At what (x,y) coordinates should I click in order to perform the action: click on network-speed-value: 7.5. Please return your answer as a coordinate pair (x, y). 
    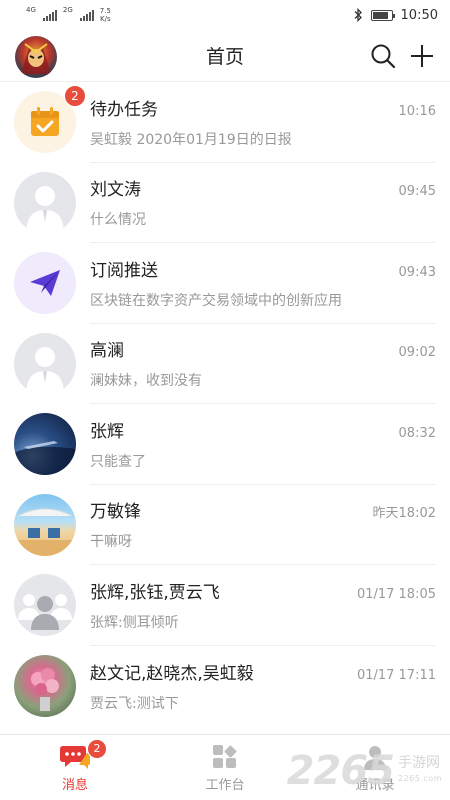
    Looking at the image, I should click on (105, 11).